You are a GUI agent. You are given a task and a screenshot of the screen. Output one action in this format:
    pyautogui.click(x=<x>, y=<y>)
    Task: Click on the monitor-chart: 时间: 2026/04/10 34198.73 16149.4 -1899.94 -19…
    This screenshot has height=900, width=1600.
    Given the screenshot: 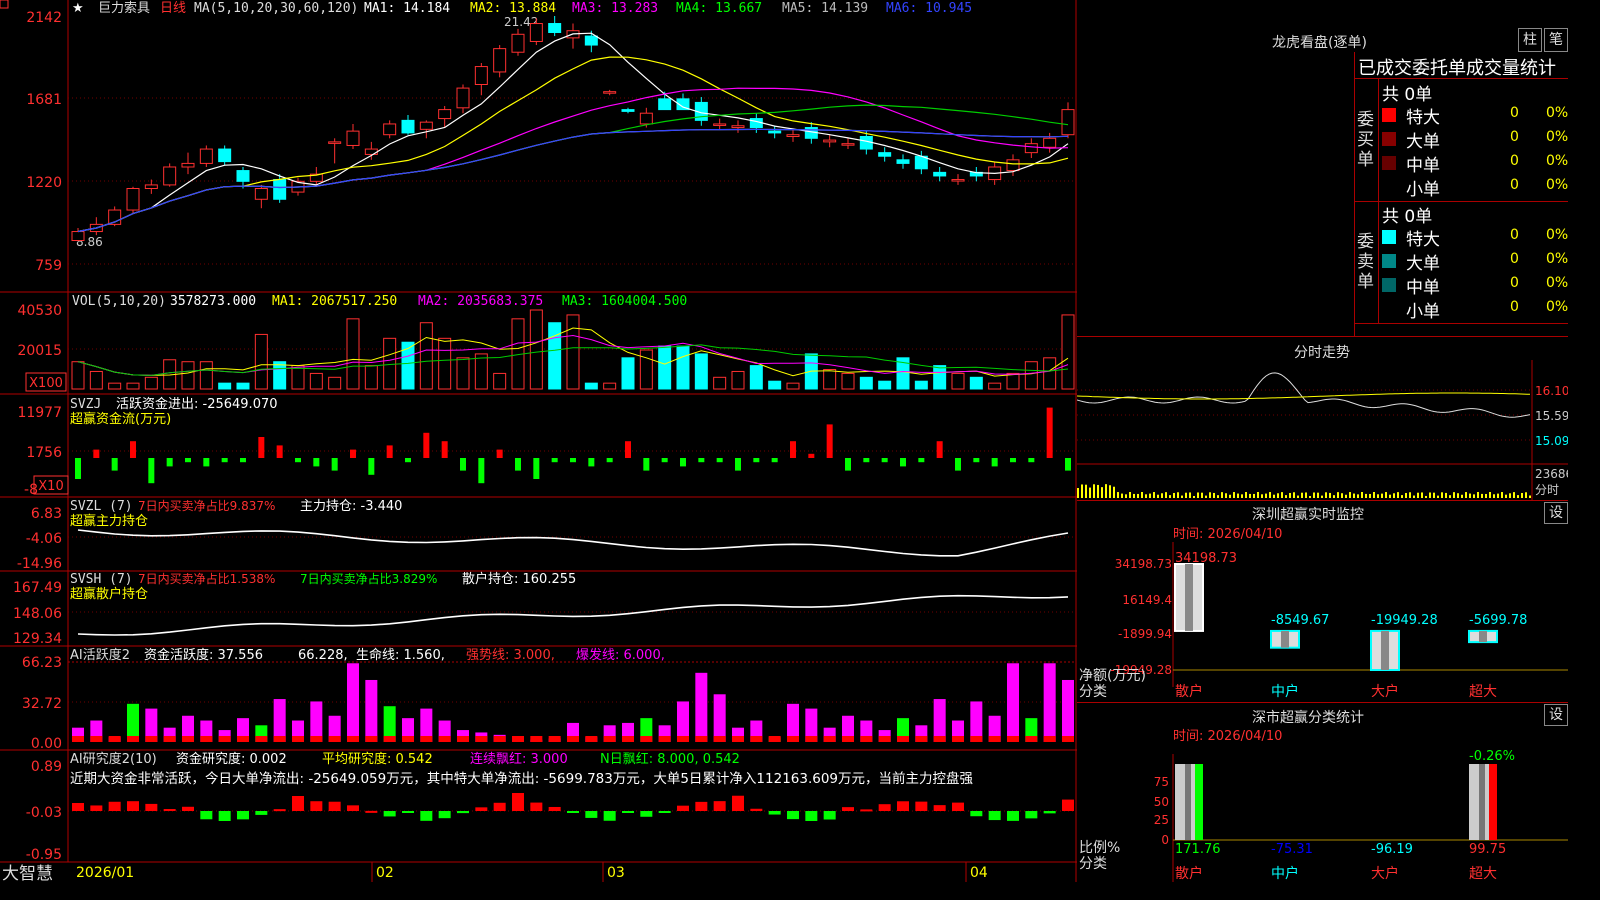 What is the action you would take?
    pyautogui.click(x=1322, y=612)
    